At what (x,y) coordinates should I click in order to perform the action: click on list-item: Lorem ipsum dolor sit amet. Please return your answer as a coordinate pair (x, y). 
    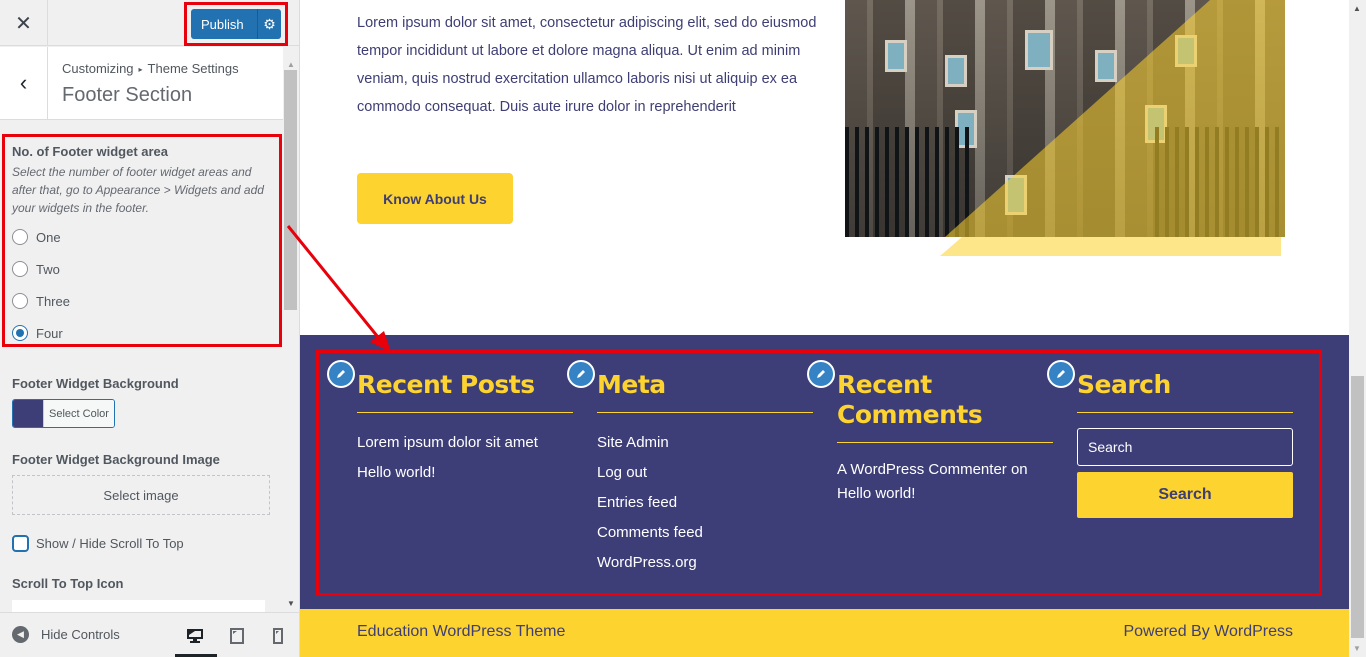
    Looking at the image, I should click on (465, 443).